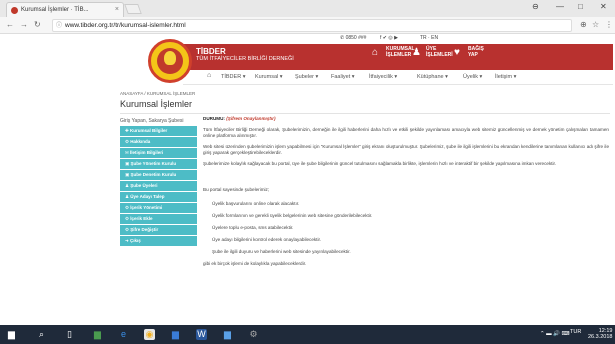  Describe the element at coordinates (375, 52) in the screenshot. I see `building-icon: ⌂` at that location.